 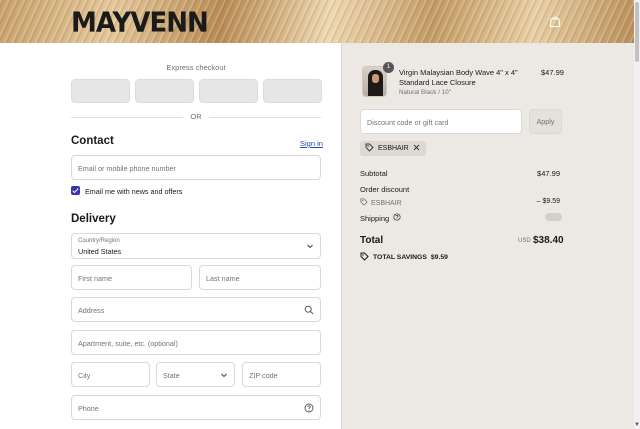 I want to click on shipping-label: Shipping, so click(x=375, y=218).